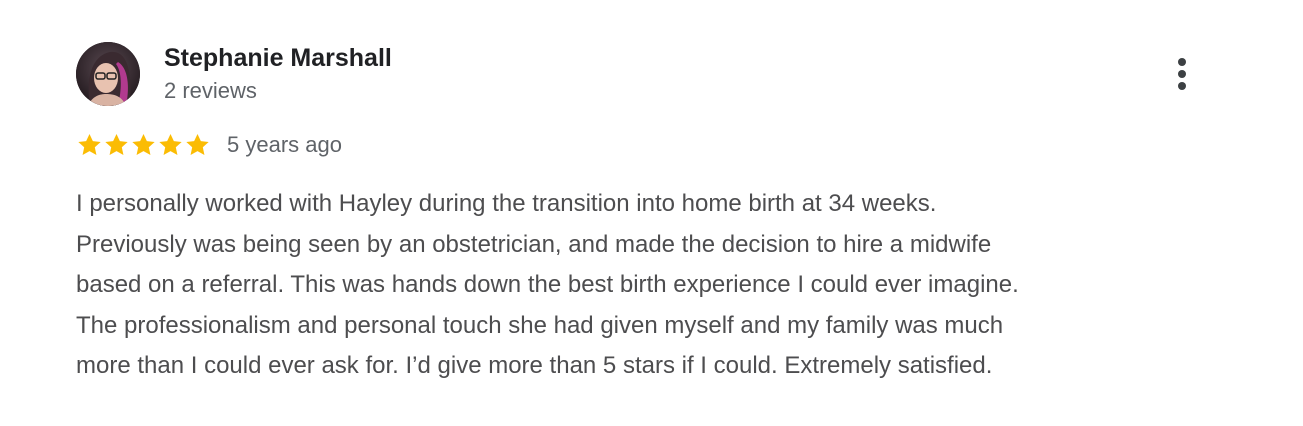  Describe the element at coordinates (284, 144) in the screenshot. I see `review-date: 5 years ago` at that location.